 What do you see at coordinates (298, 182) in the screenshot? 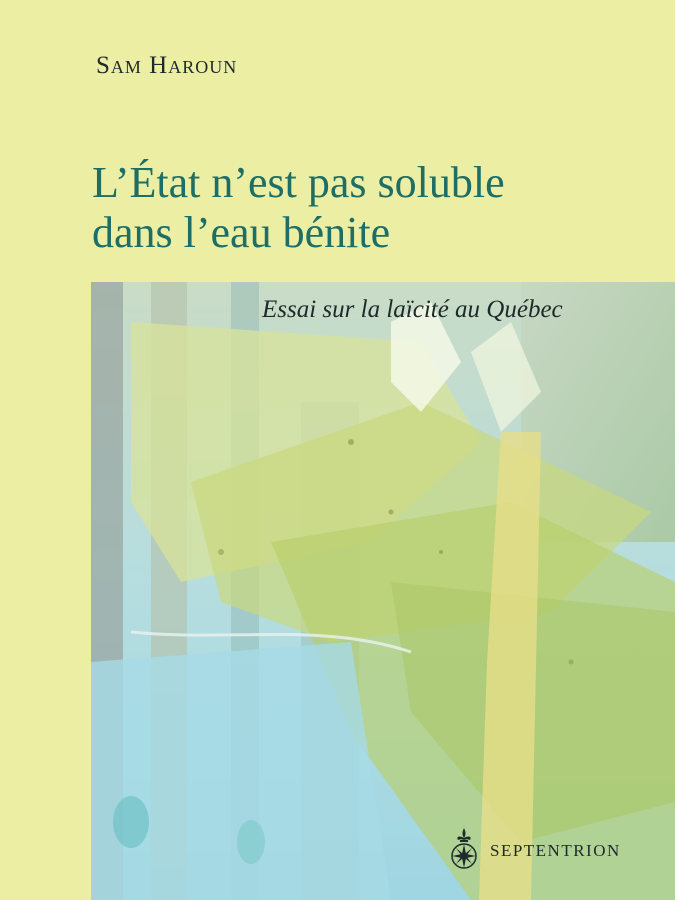
I see `title-line-1: L’État n’est pas soluble` at bounding box center [298, 182].